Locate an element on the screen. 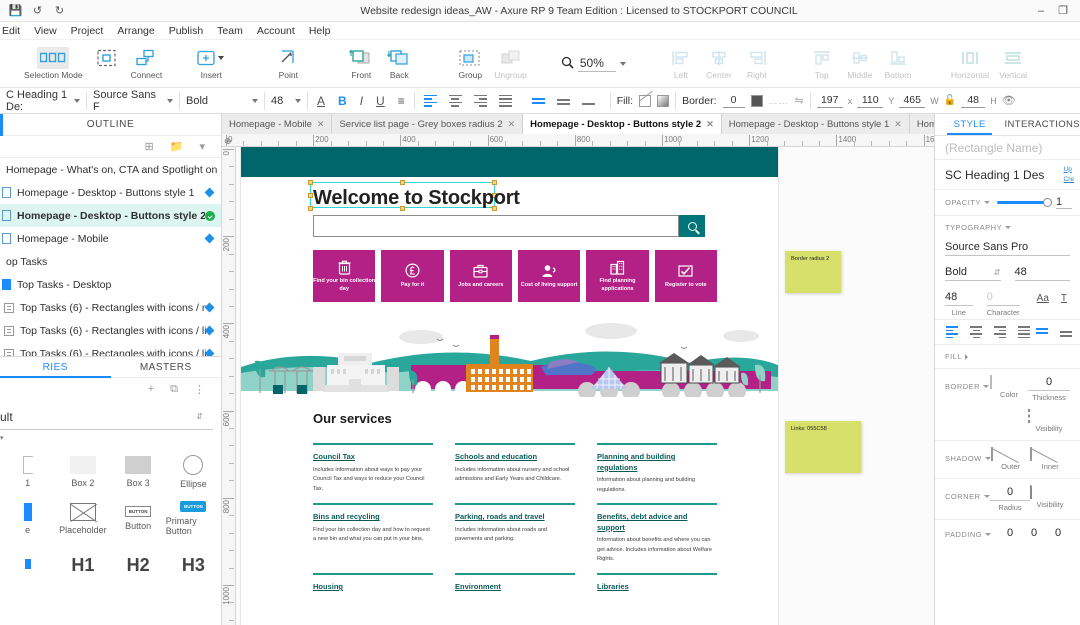 This screenshot has height=625, width=1080. inspector-align-justify-button is located at coordinates (1024, 332).